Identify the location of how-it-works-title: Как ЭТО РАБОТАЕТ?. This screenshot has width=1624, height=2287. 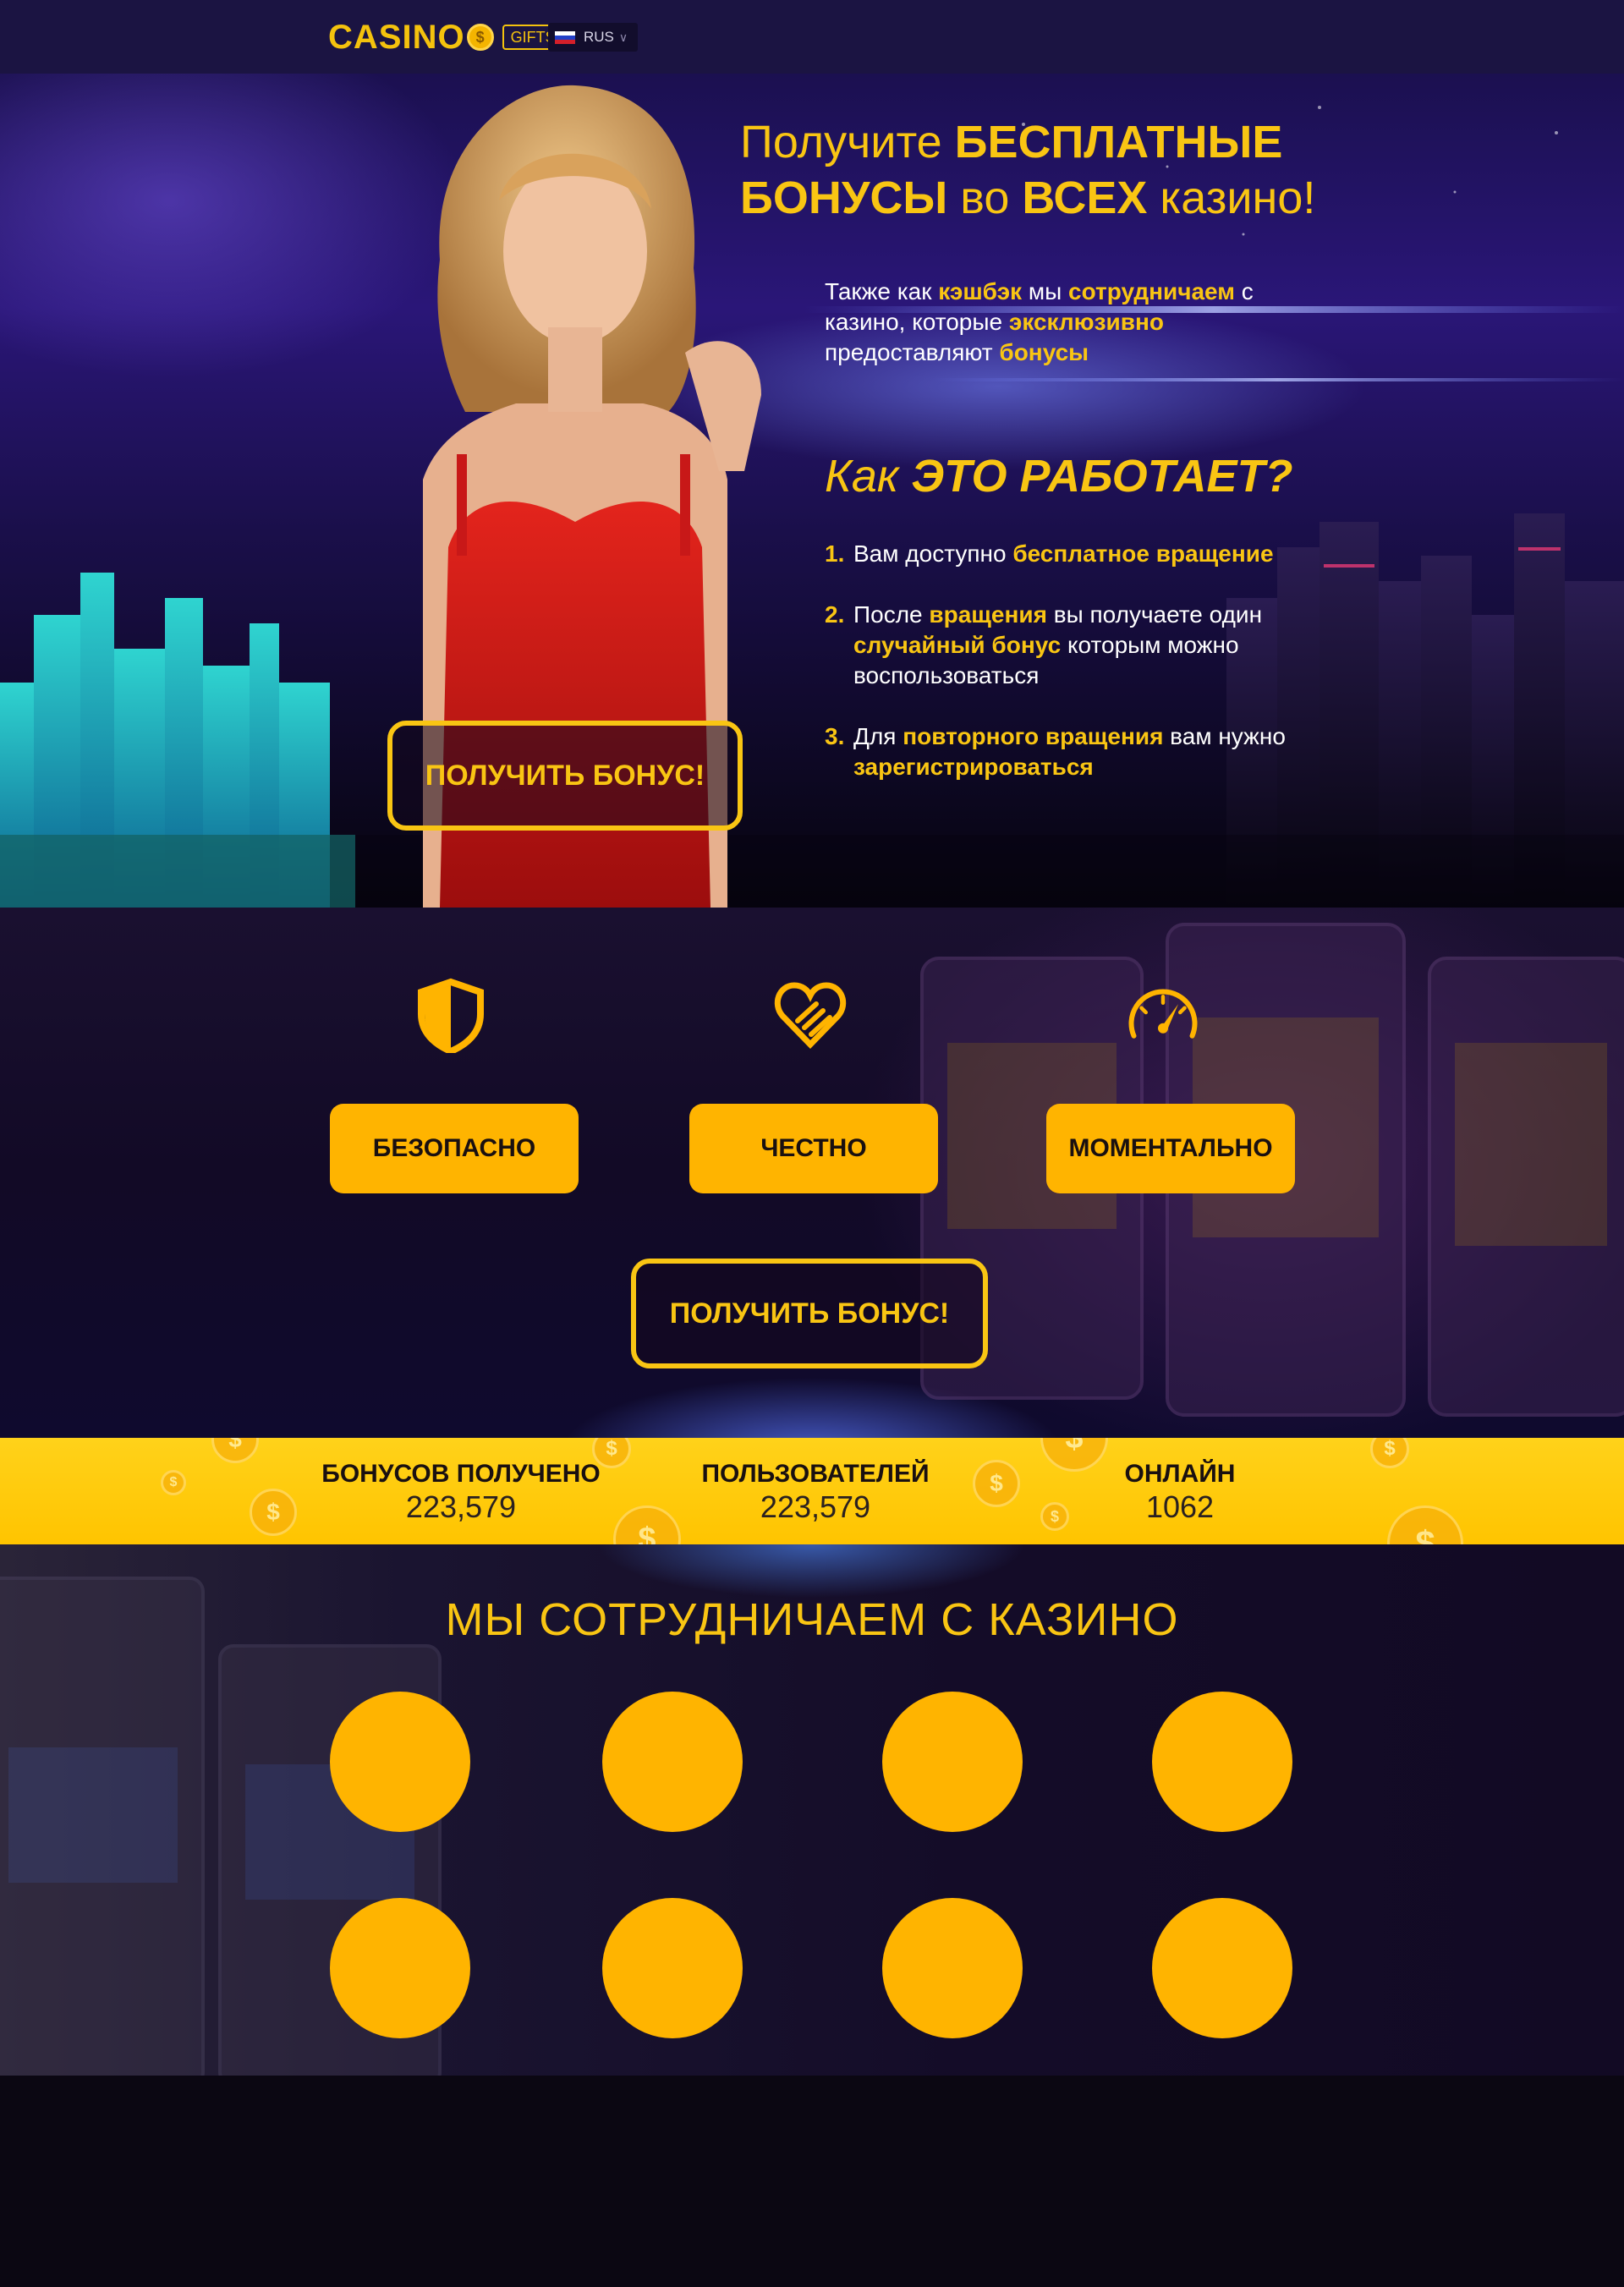
(1059, 476).